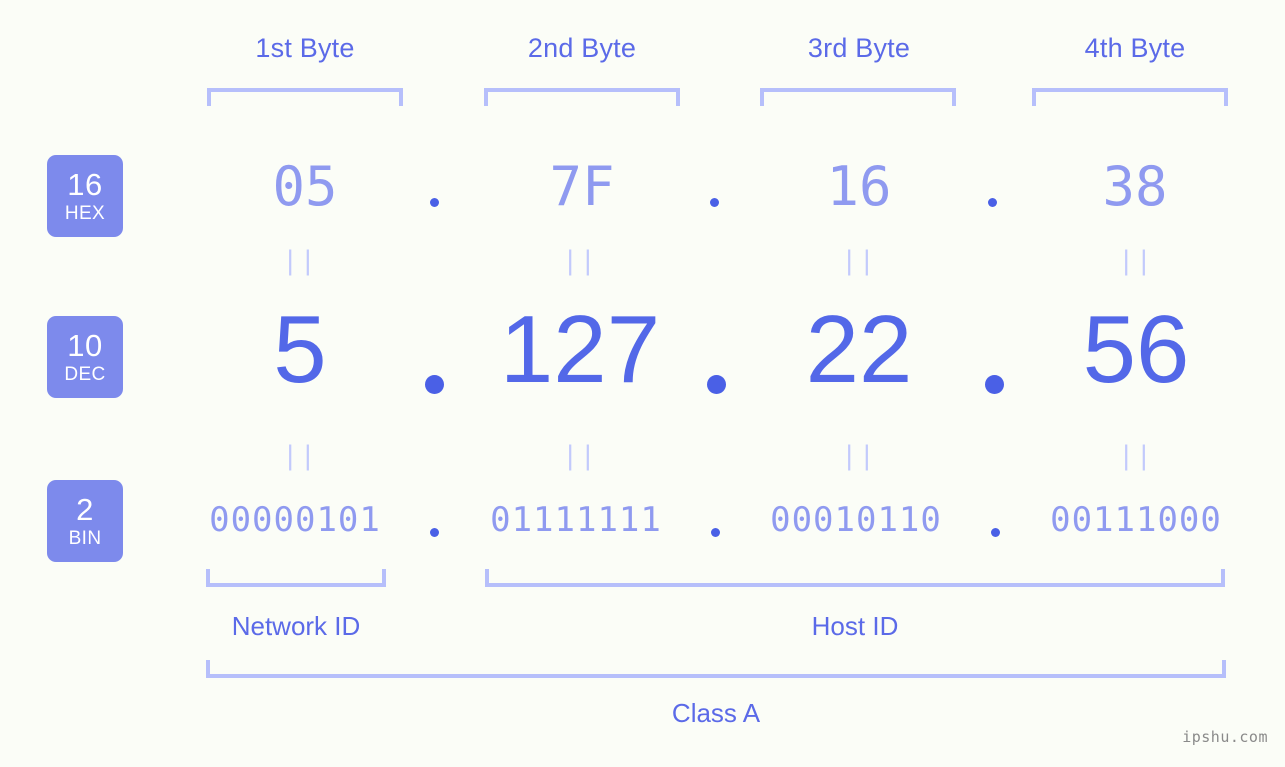 The width and height of the screenshot is (1285, 767). Describe the element at coordinates (85, 184) in the screenshot. I see `row-badge-hex-base: 16` at that location.